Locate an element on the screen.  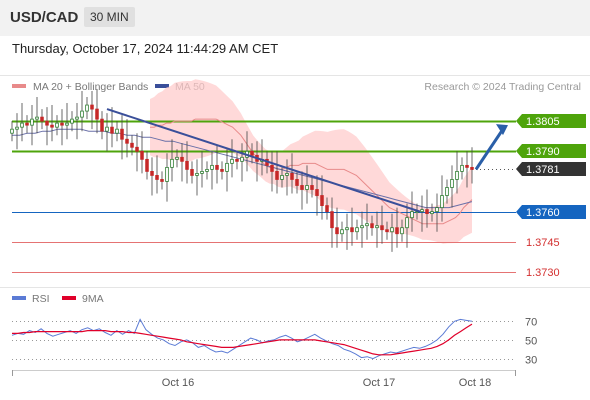
rsi-tick-label: 50 is located at coordinates (531, 342).